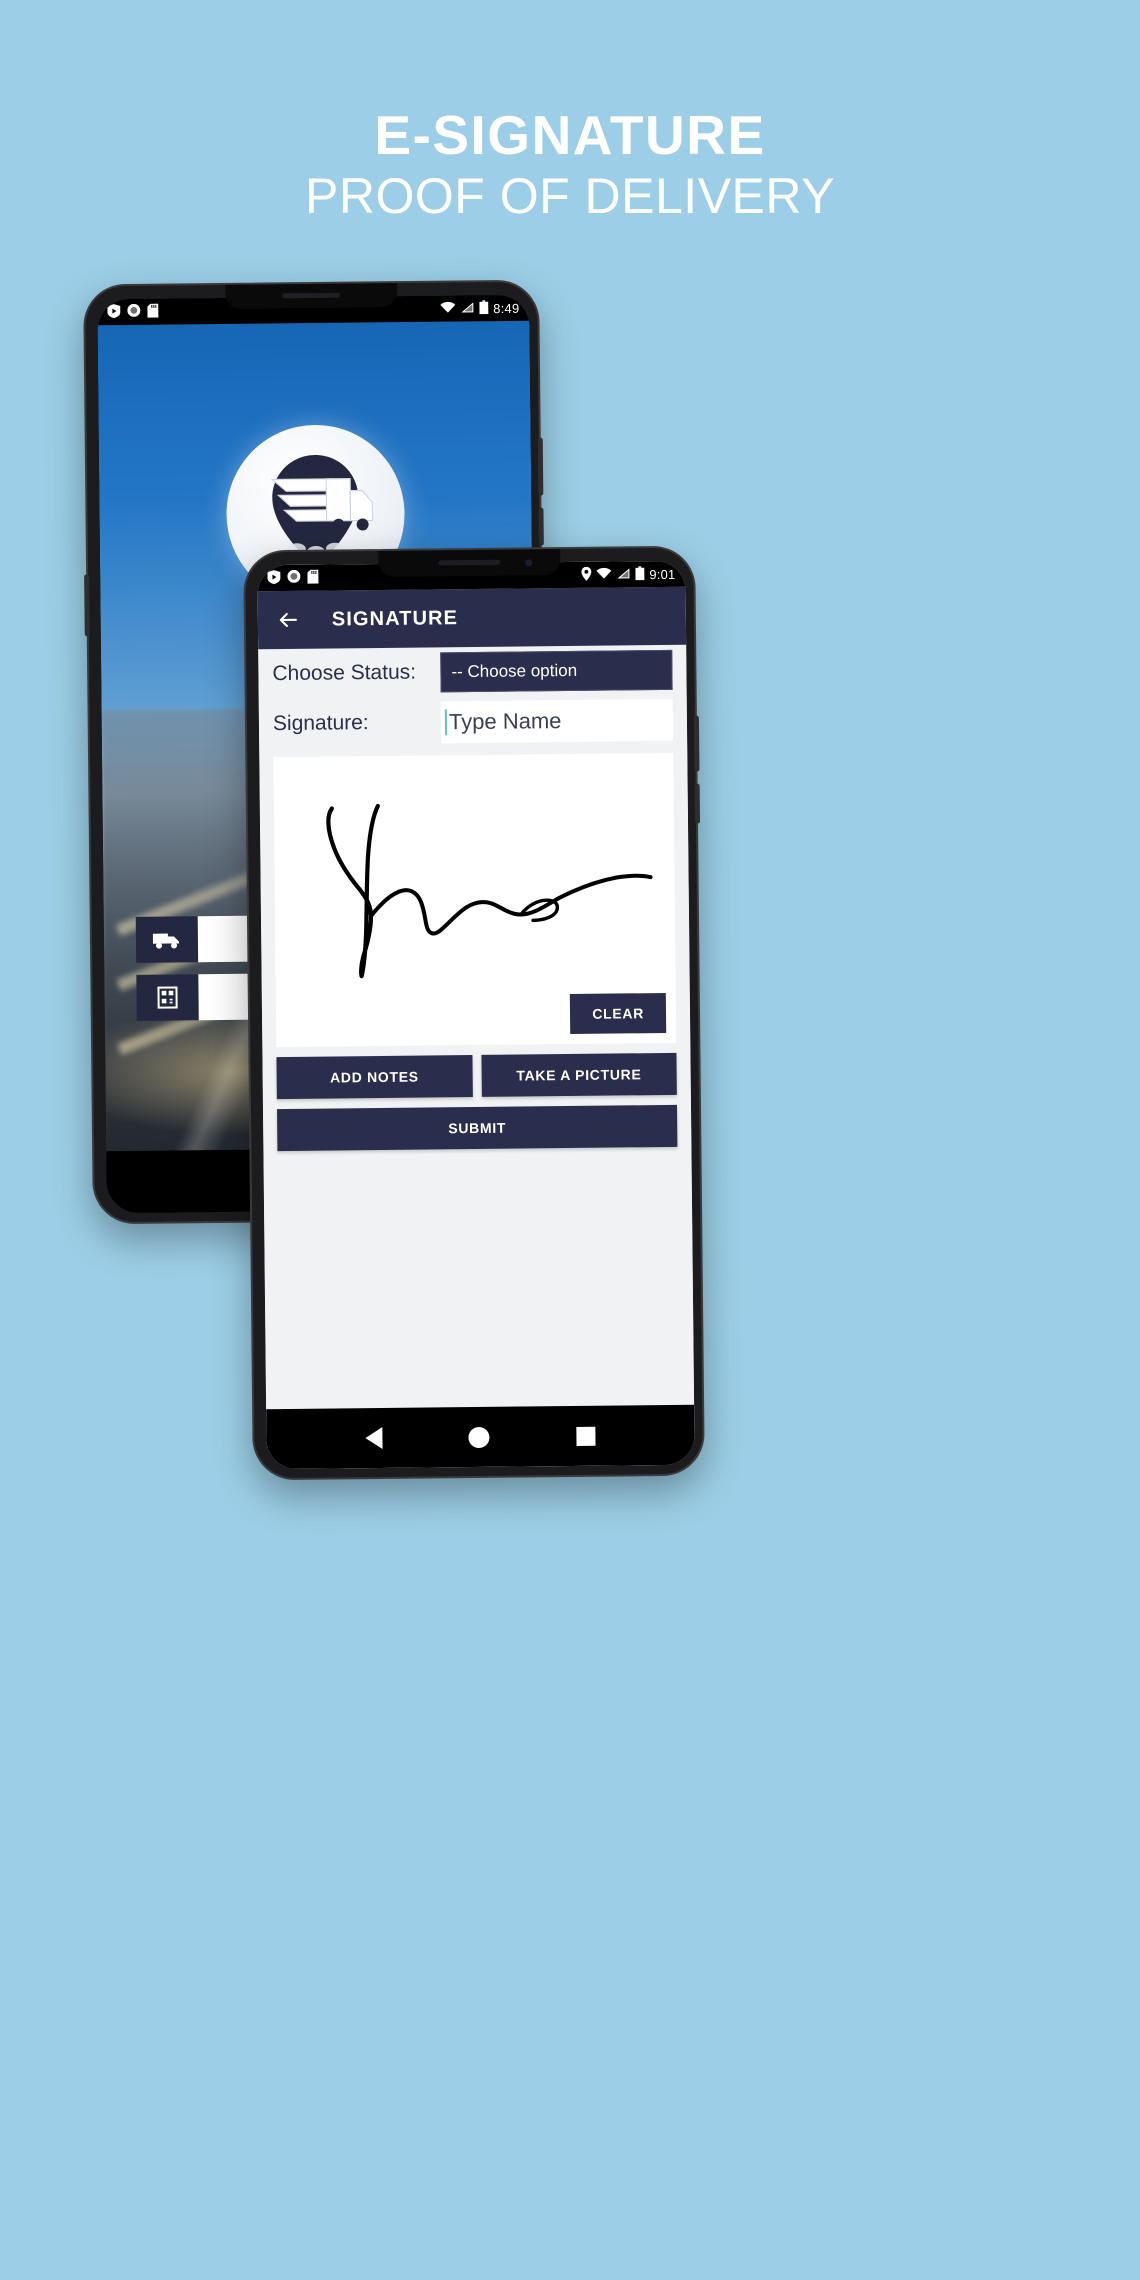 The width and height of the screenshot is (1140, 2280). What do you see at coordinates (344, 673) in the screenshot?
I see `choose-status-label: Choose Status:` at bounding box center [344, 673].